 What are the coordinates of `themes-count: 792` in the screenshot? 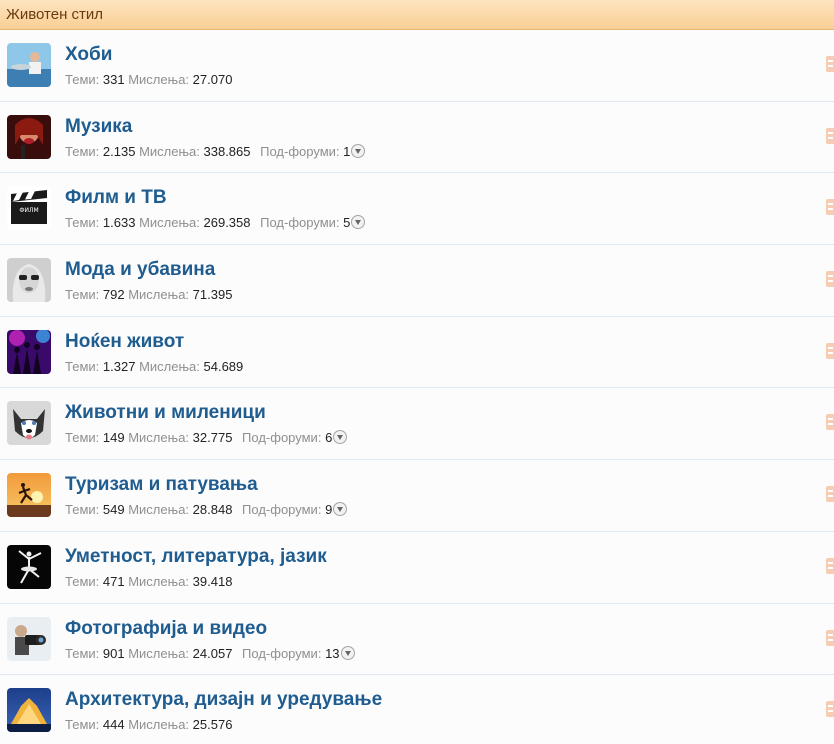 It's located at (113, 295).